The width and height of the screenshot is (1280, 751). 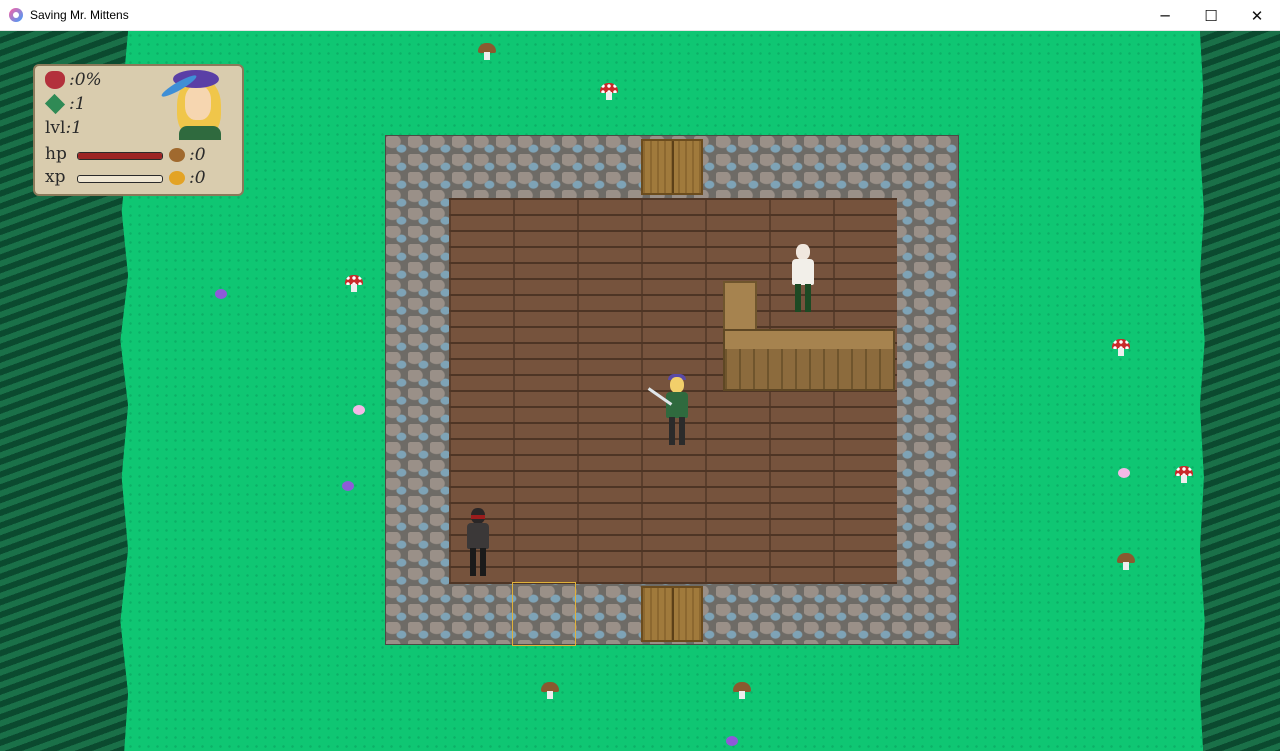 I want to click on gems-row: :1, so click(x=65, y=104).